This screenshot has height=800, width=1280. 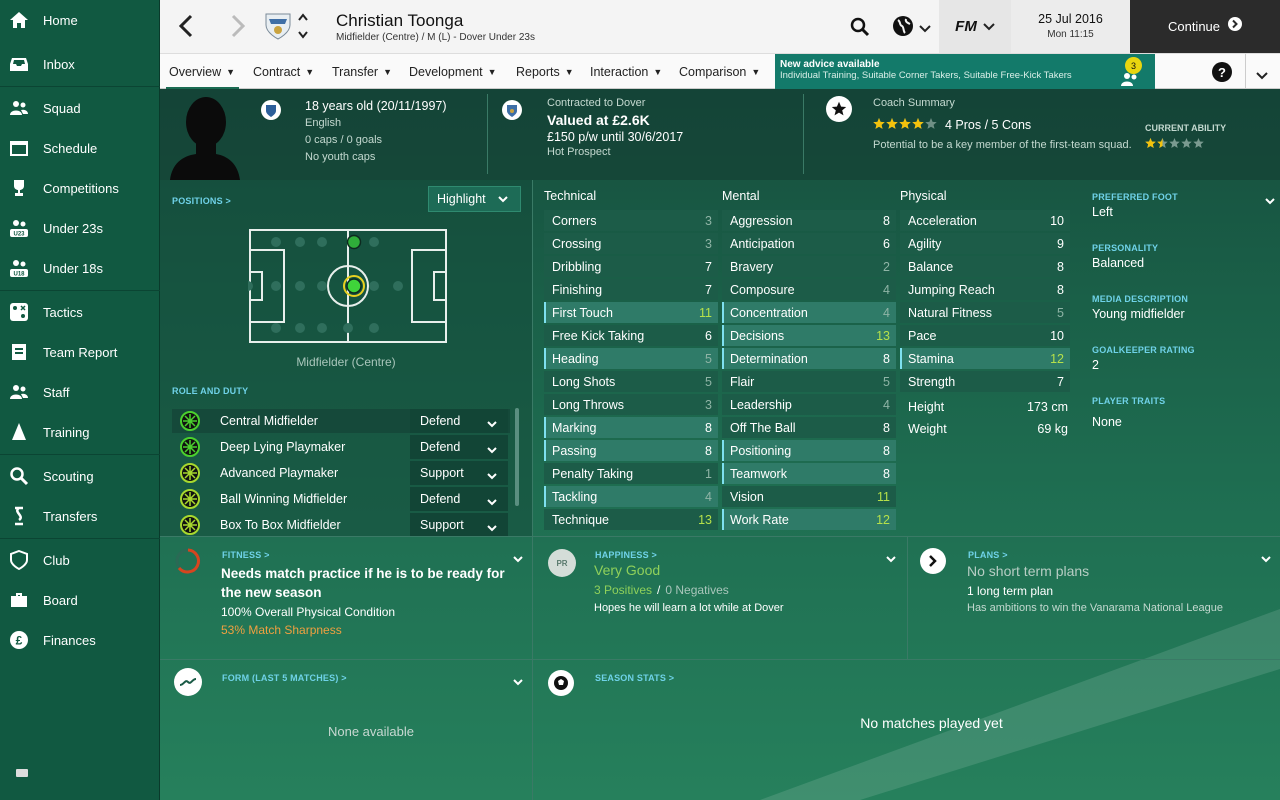 What do you see at coordinates (80, 268) in the screenshot?
I see `sidebar-item-under18s: U18 Under 18s` at bounding box center [80, 268].